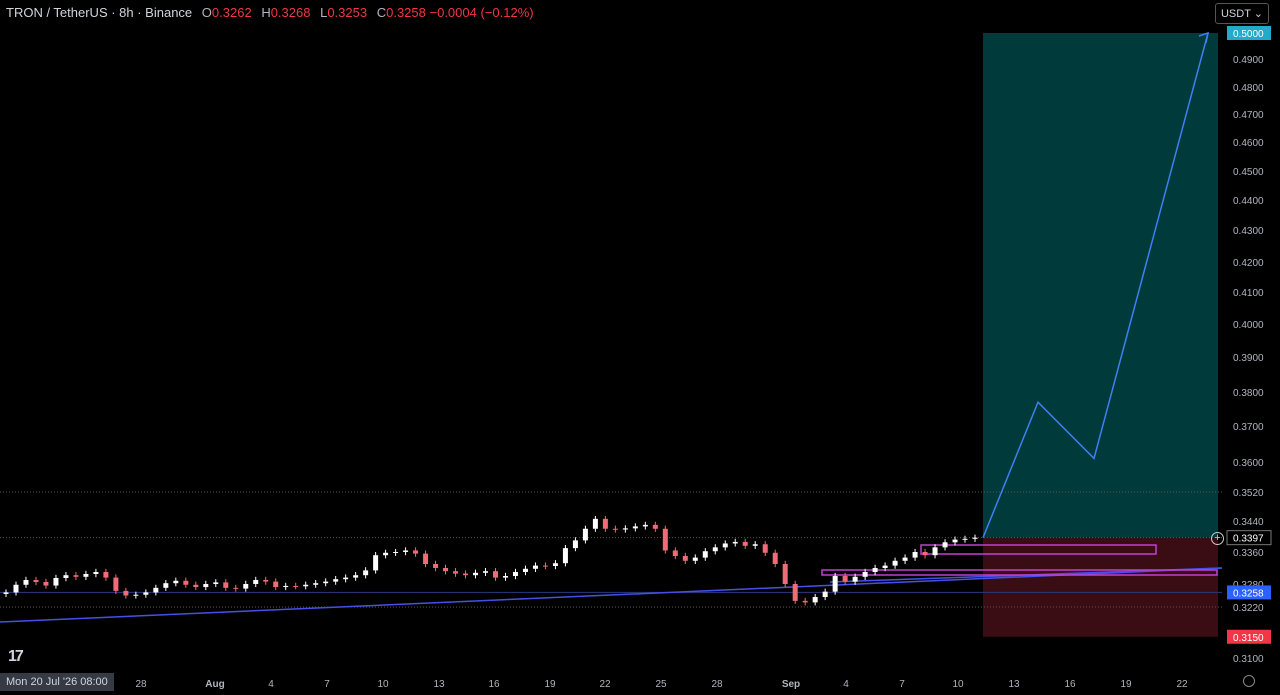 This screenshot has height=695, width=1280. What do you see at coordinates (550, 684) in the screenshot?
I see `x-tick-label: 19` at bounding box center [550, 684].